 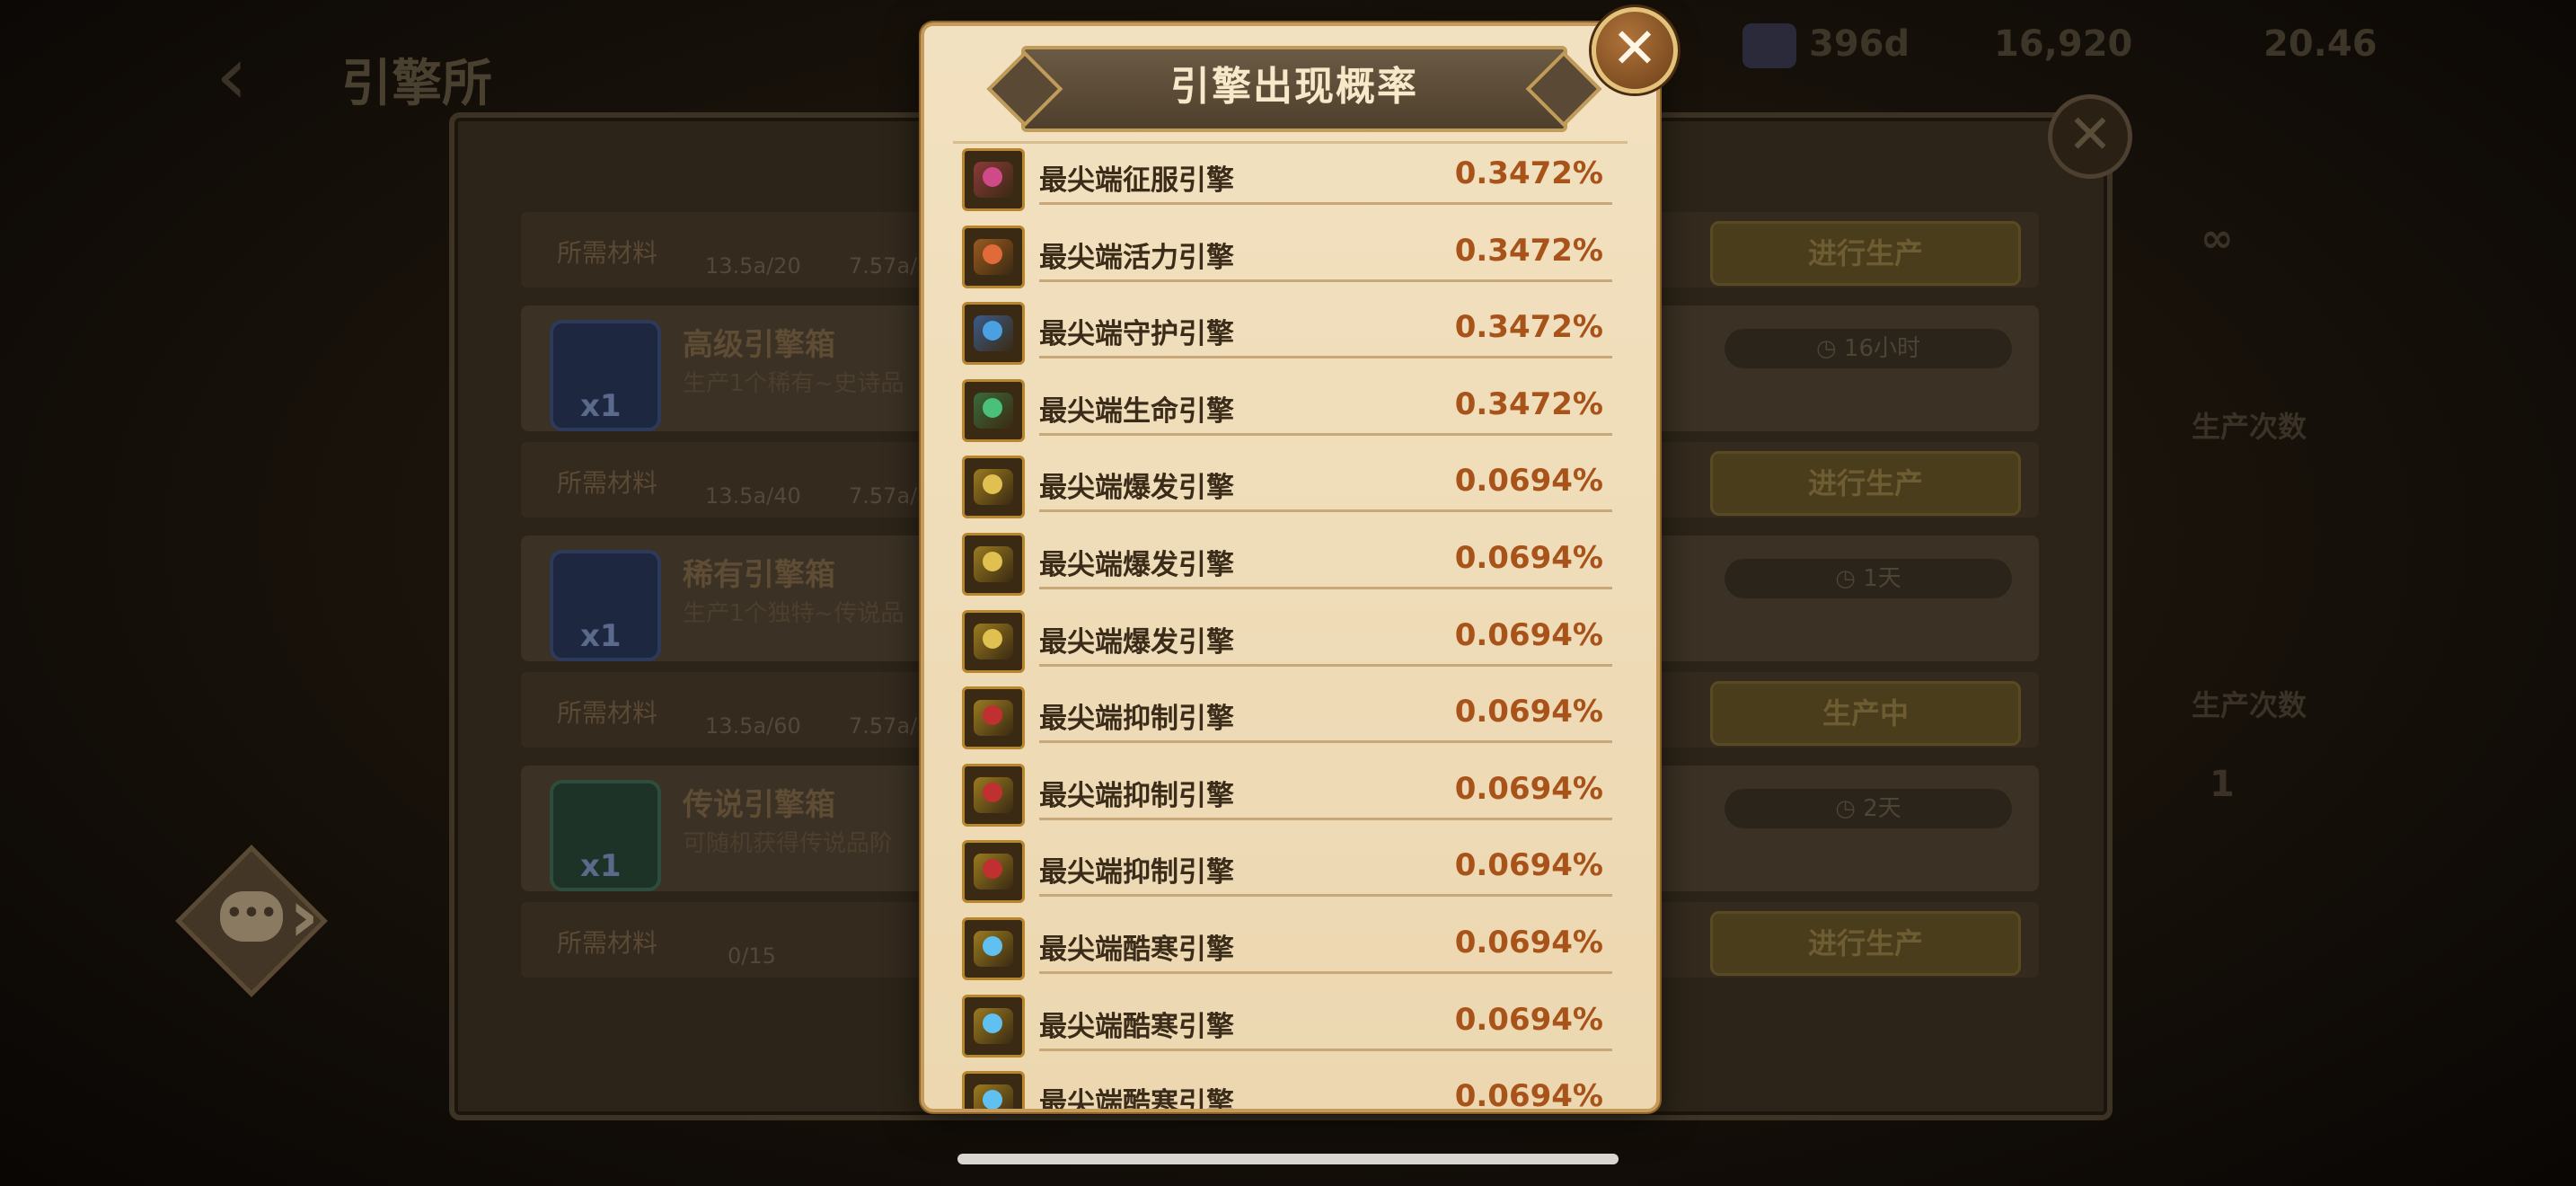 I want to click on resource-value: 20.46, so click(x=2320, y=44).